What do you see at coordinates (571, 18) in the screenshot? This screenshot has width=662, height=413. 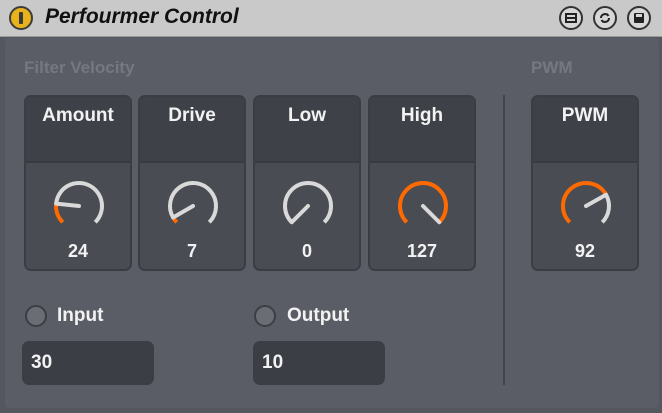 I see `fold-icon` at bounding box center [571, 18].